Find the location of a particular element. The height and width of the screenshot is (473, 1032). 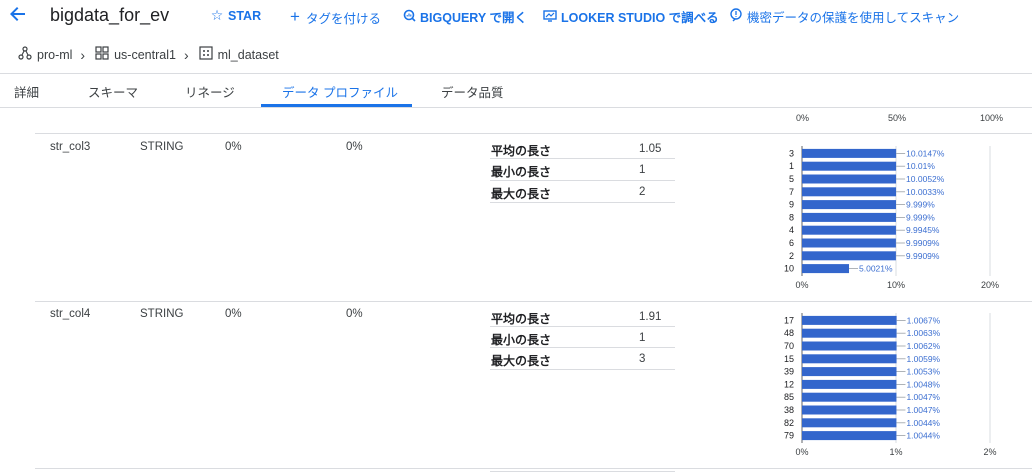

tab-schema: スキーマ is located at coordinates (113, 91).